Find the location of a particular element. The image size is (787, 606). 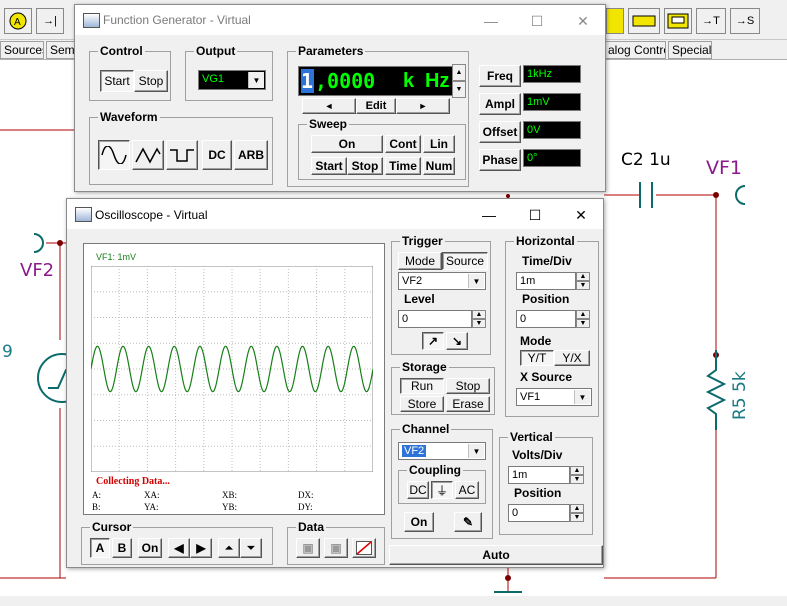

fg-waveform-label: Waveform is located at coordinates (129, 117).